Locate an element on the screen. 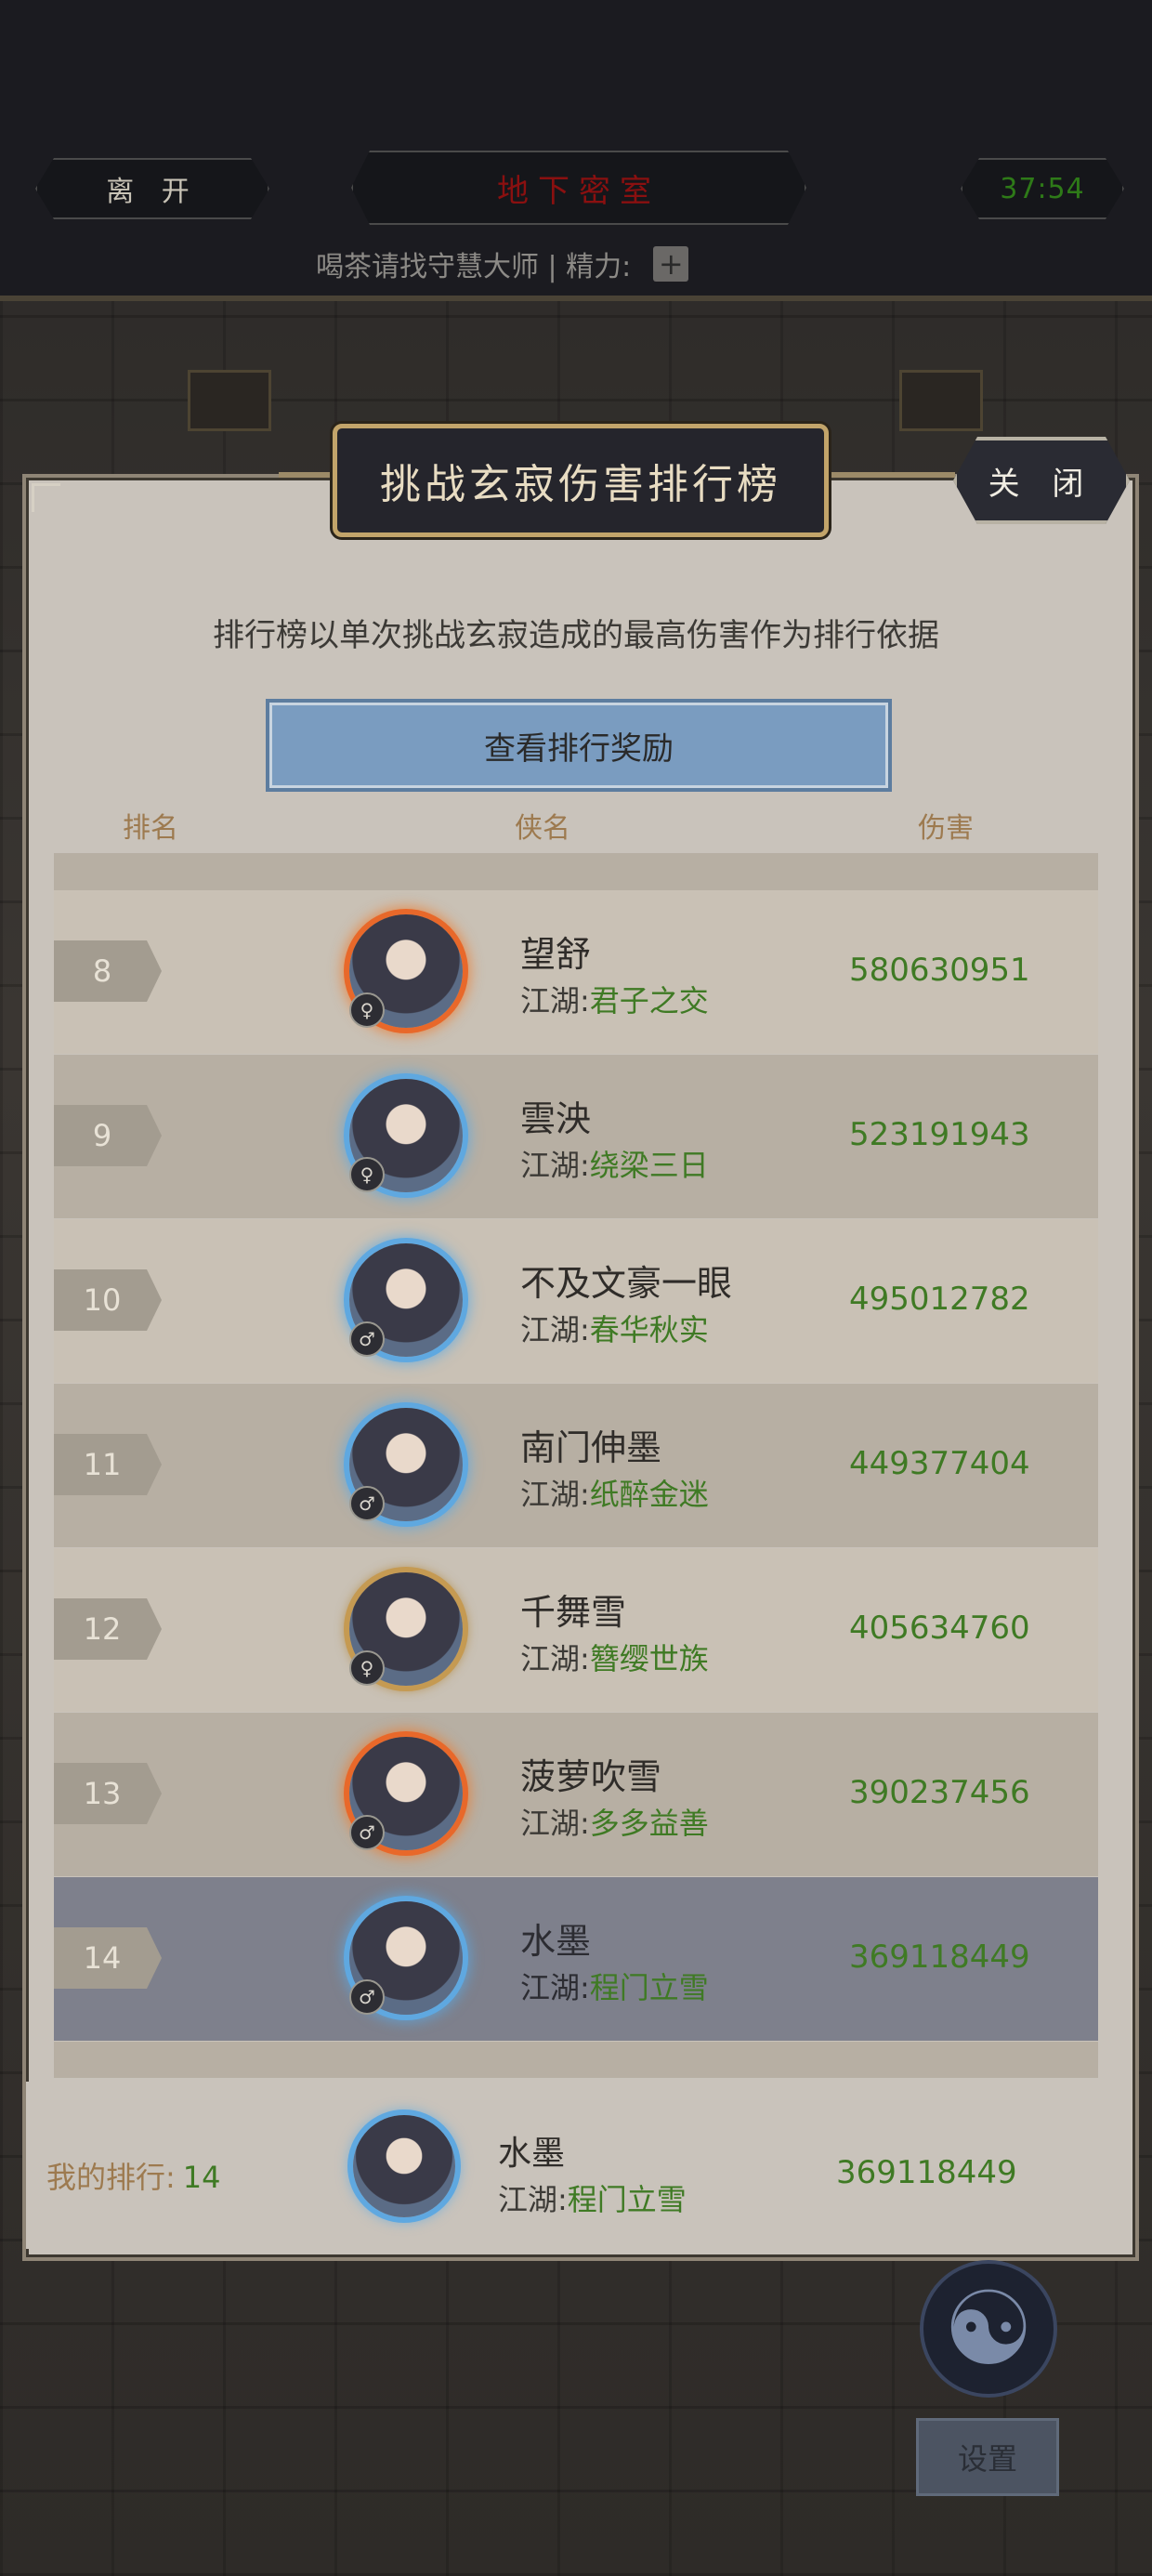 This screenshot has height=2576, width=1152. my-rank-value: 14 is located at coordinates (201, 2177).